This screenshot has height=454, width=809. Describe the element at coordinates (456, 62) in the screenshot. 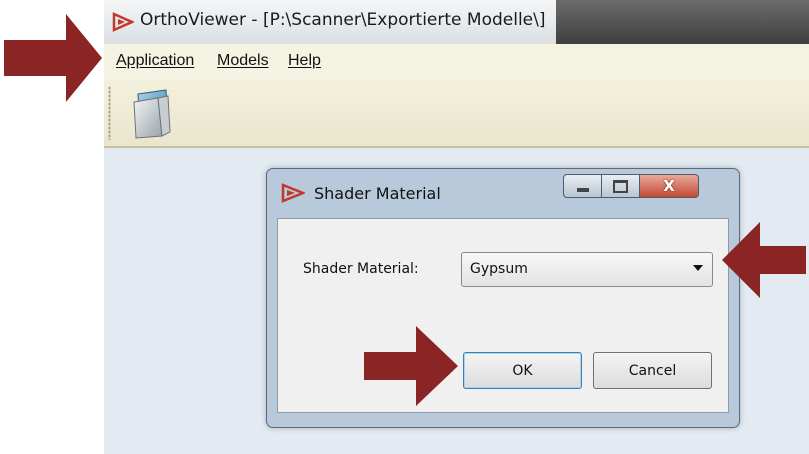

I see `menu-bar: Application Models Help` at that location.